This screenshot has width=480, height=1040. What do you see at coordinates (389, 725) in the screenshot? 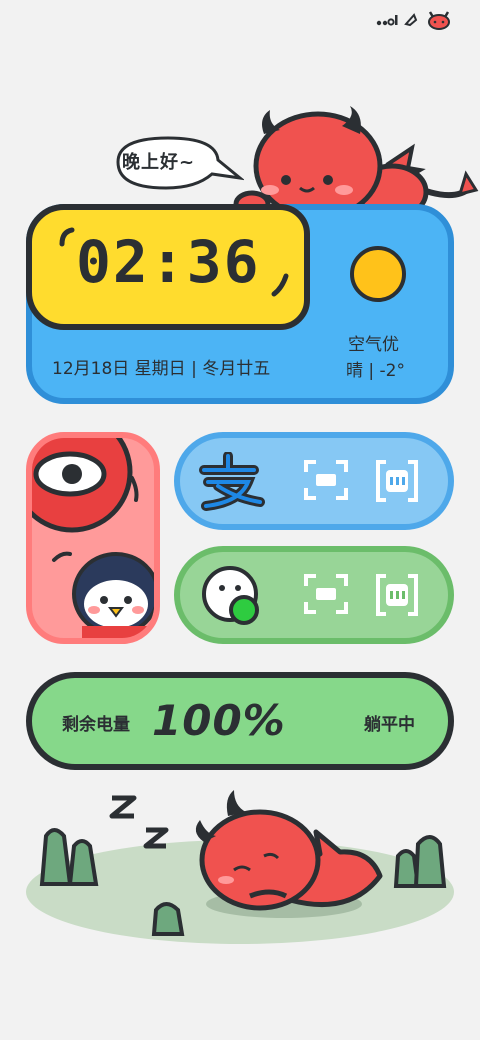
I see `battery-status: 躺平中` at bounding box center [389, 725].